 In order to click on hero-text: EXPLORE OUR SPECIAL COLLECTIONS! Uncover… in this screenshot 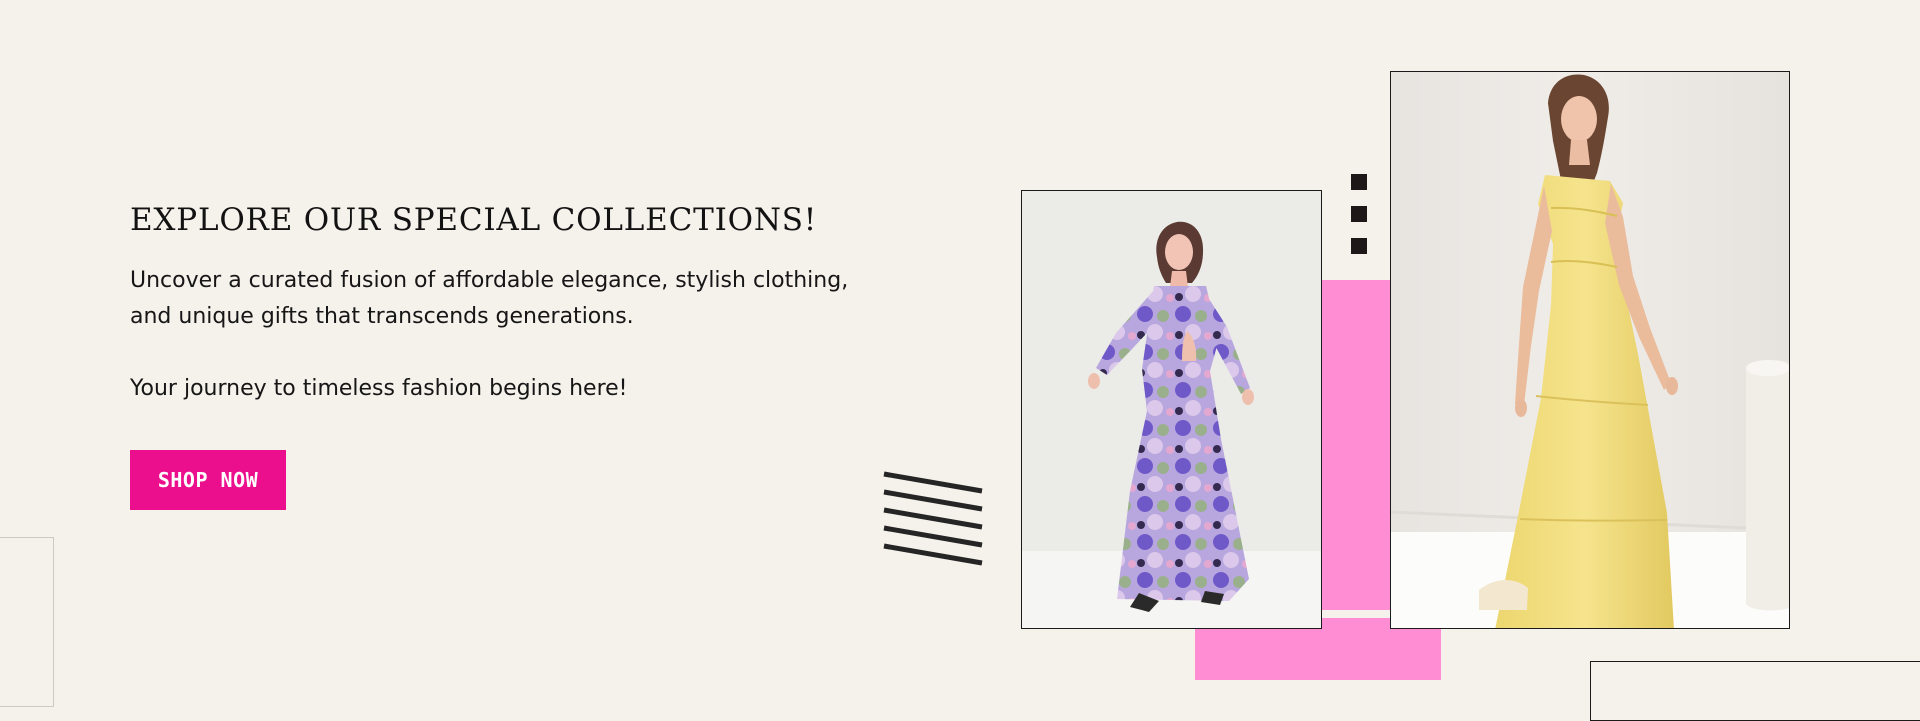, I will do `click(490, 303)`.